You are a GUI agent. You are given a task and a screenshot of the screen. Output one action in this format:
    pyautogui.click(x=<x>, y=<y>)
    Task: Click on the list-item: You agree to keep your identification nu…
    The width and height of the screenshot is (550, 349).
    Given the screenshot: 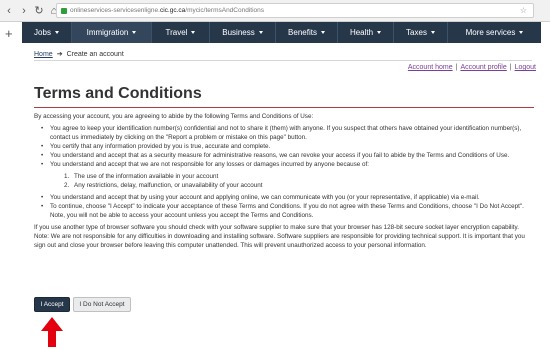 What is the action you would take?
    pyautogui.click(x=284, y=133)
    